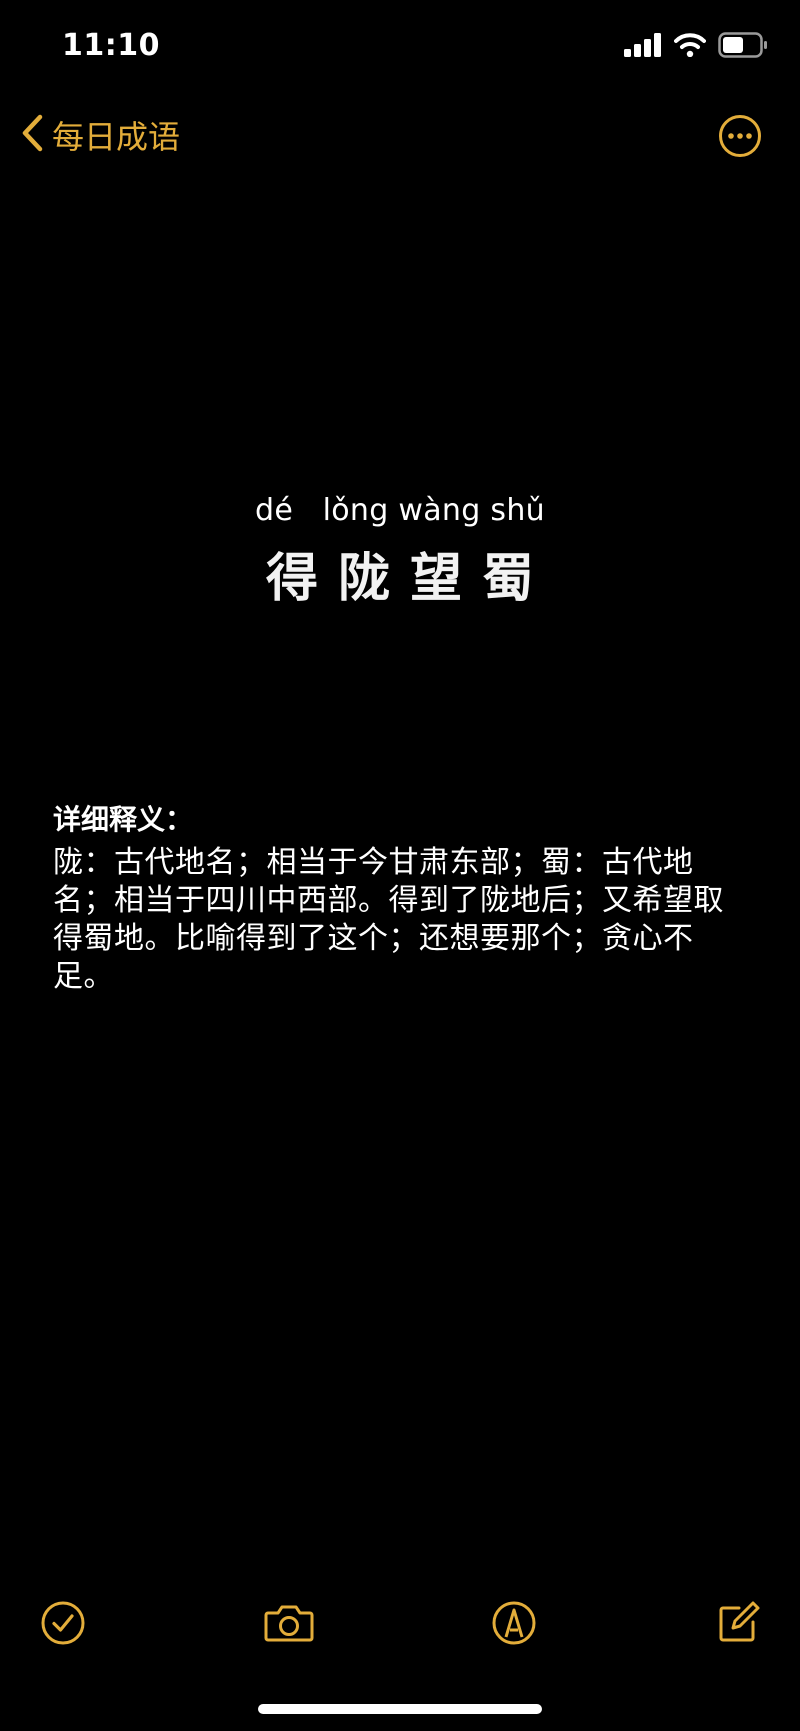 The width and height of the screenshot is (800, 1731). I want to click on camera-button, so click(288, 1623).